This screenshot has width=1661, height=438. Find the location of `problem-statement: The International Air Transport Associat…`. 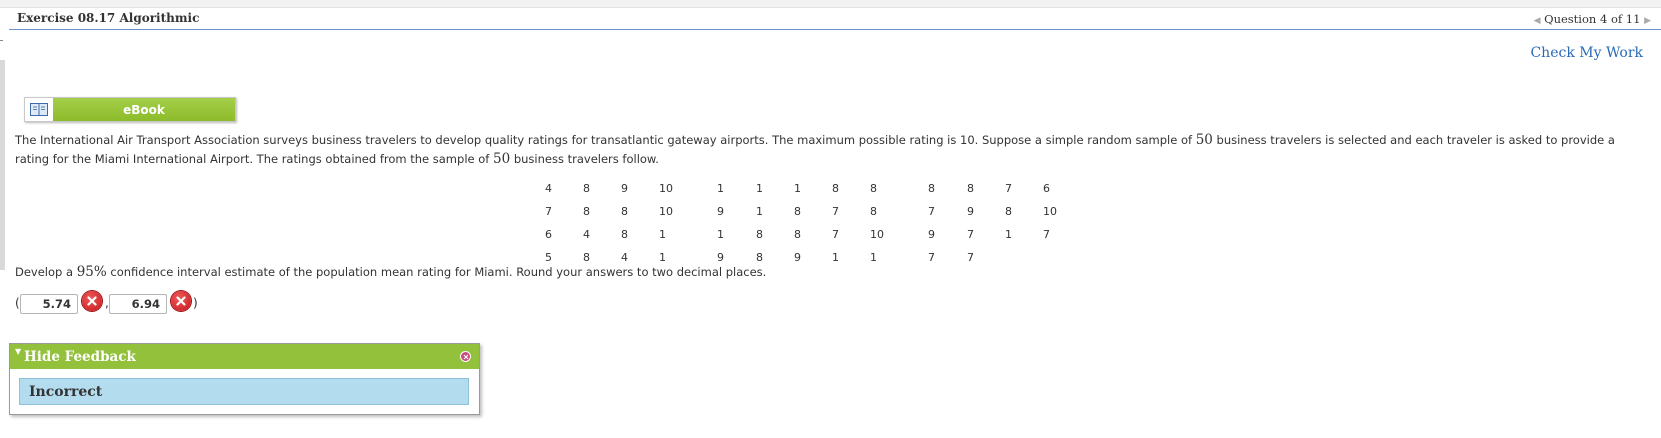

problem-statement: The International Air Transport Associat… is located at coordinates (832, 150).